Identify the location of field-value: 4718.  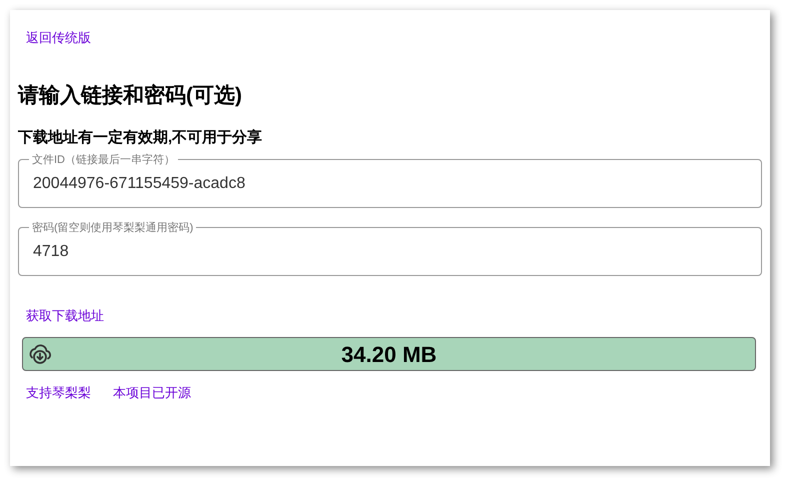
(51, 252).